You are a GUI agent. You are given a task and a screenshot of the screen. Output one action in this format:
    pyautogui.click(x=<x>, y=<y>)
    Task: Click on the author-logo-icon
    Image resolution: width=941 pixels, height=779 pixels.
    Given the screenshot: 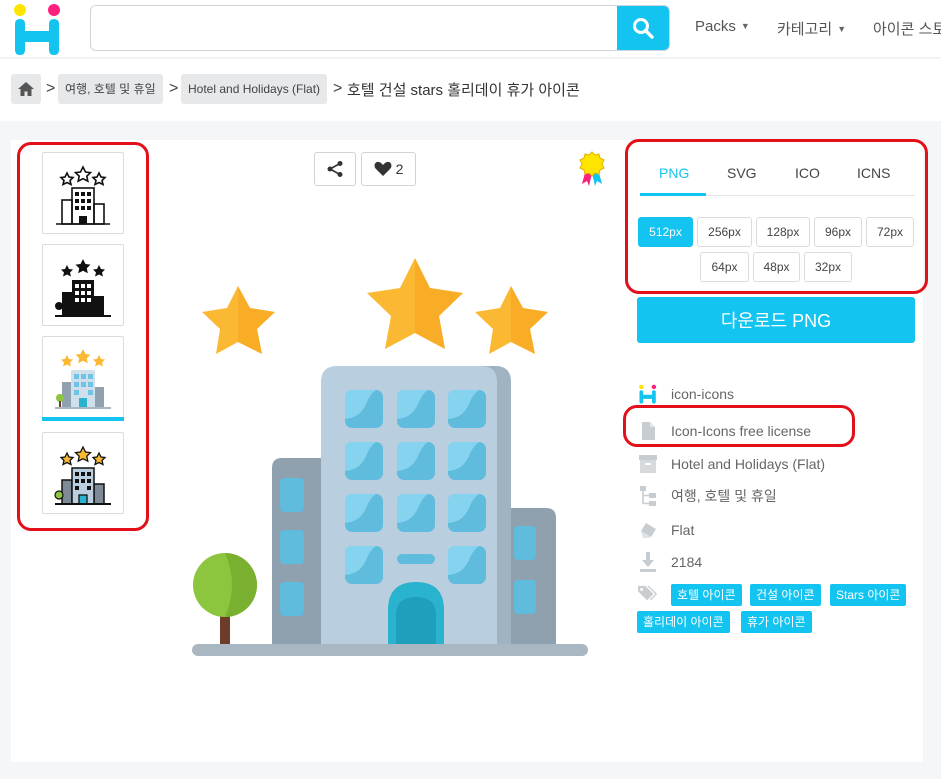 What is the action you would take?
    pyautogui.click(x=648, y=394)
    